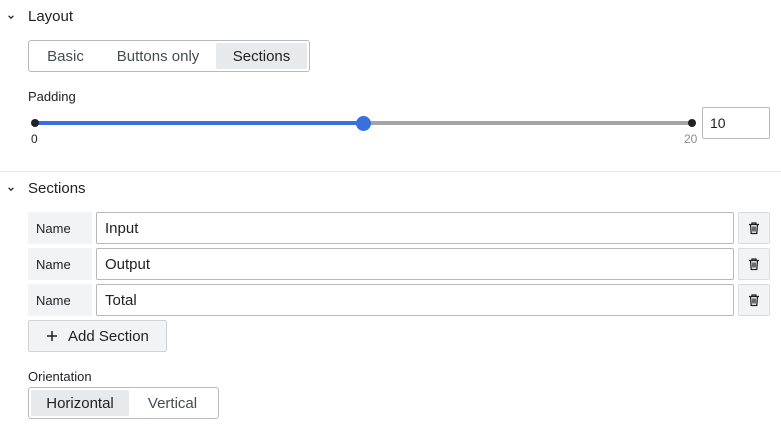  What do you see at coordinates (692, 123) in the screenshot?
I see `slider-max-dot` at bounding box center [692, 123].